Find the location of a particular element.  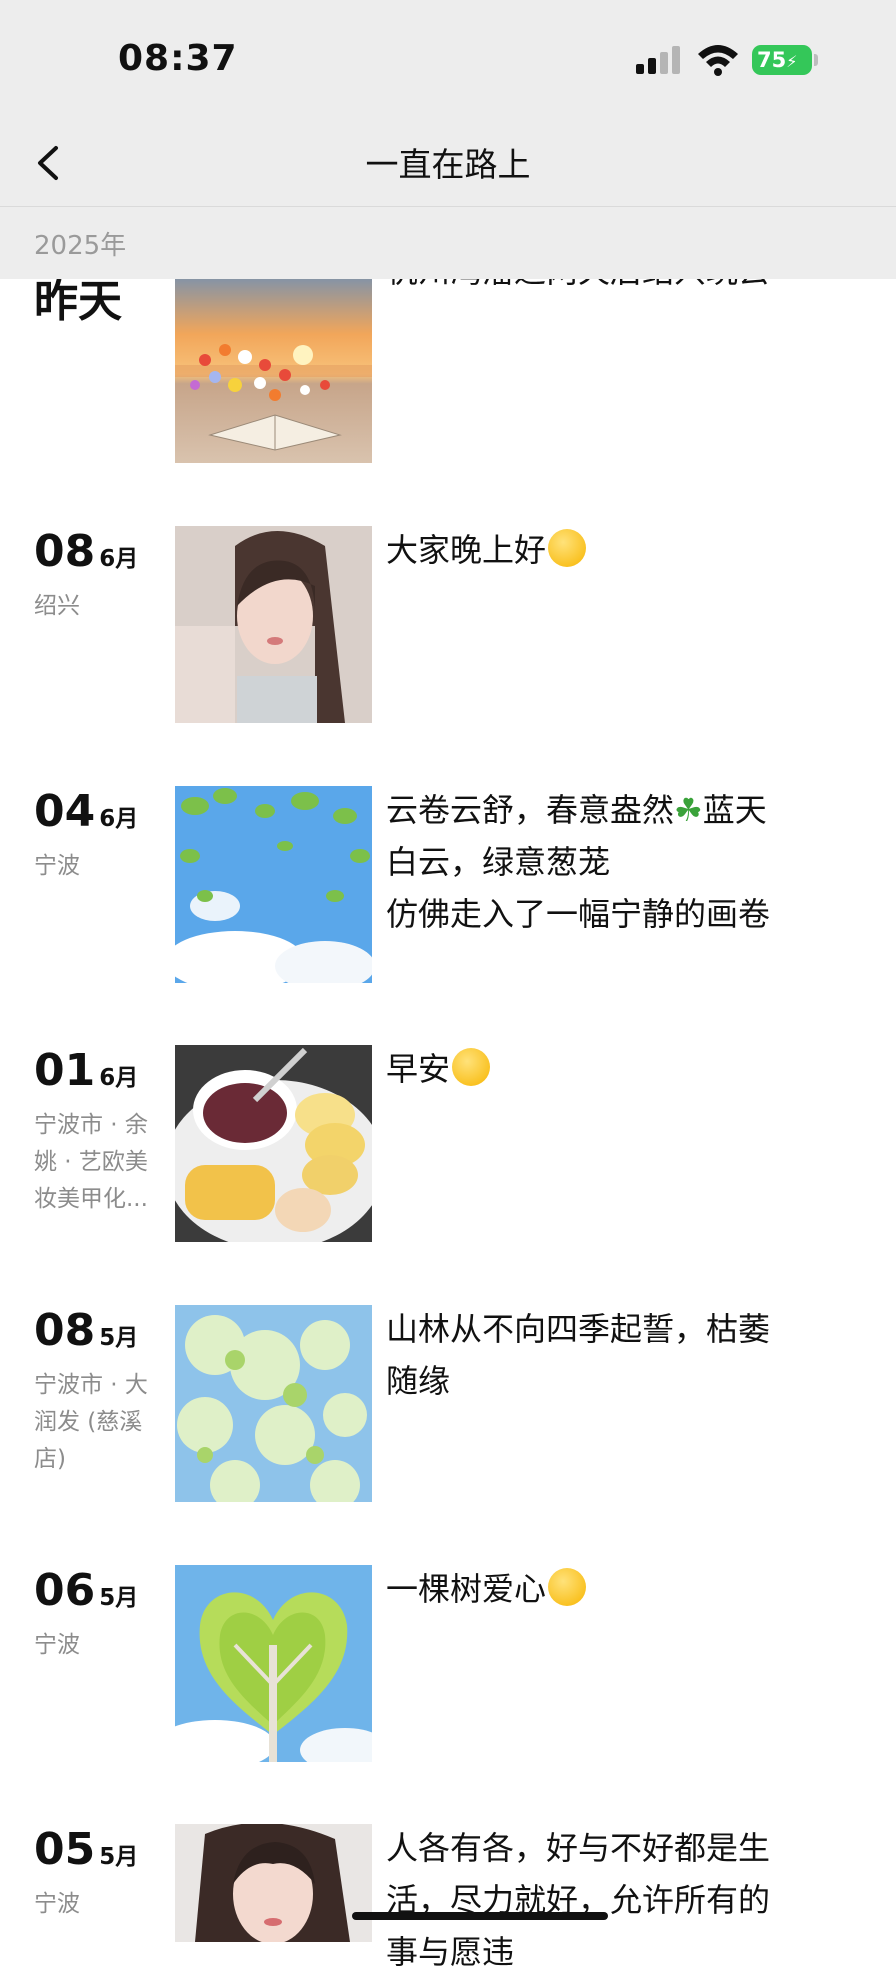

location-line: 宁波市 · 大 is located at coordinates (91, 1385).